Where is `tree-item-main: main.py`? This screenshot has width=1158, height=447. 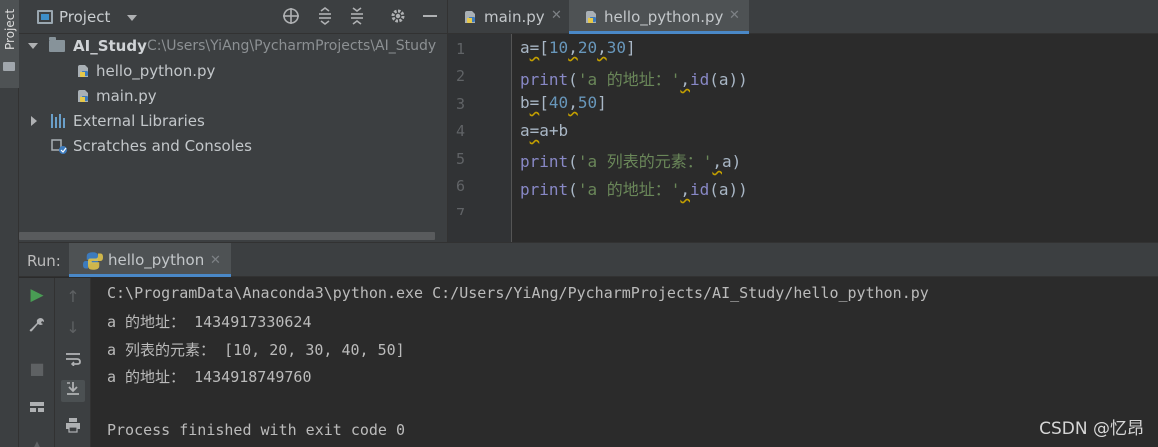
tree-item-main: main.py is located at coordinates (233, 96).